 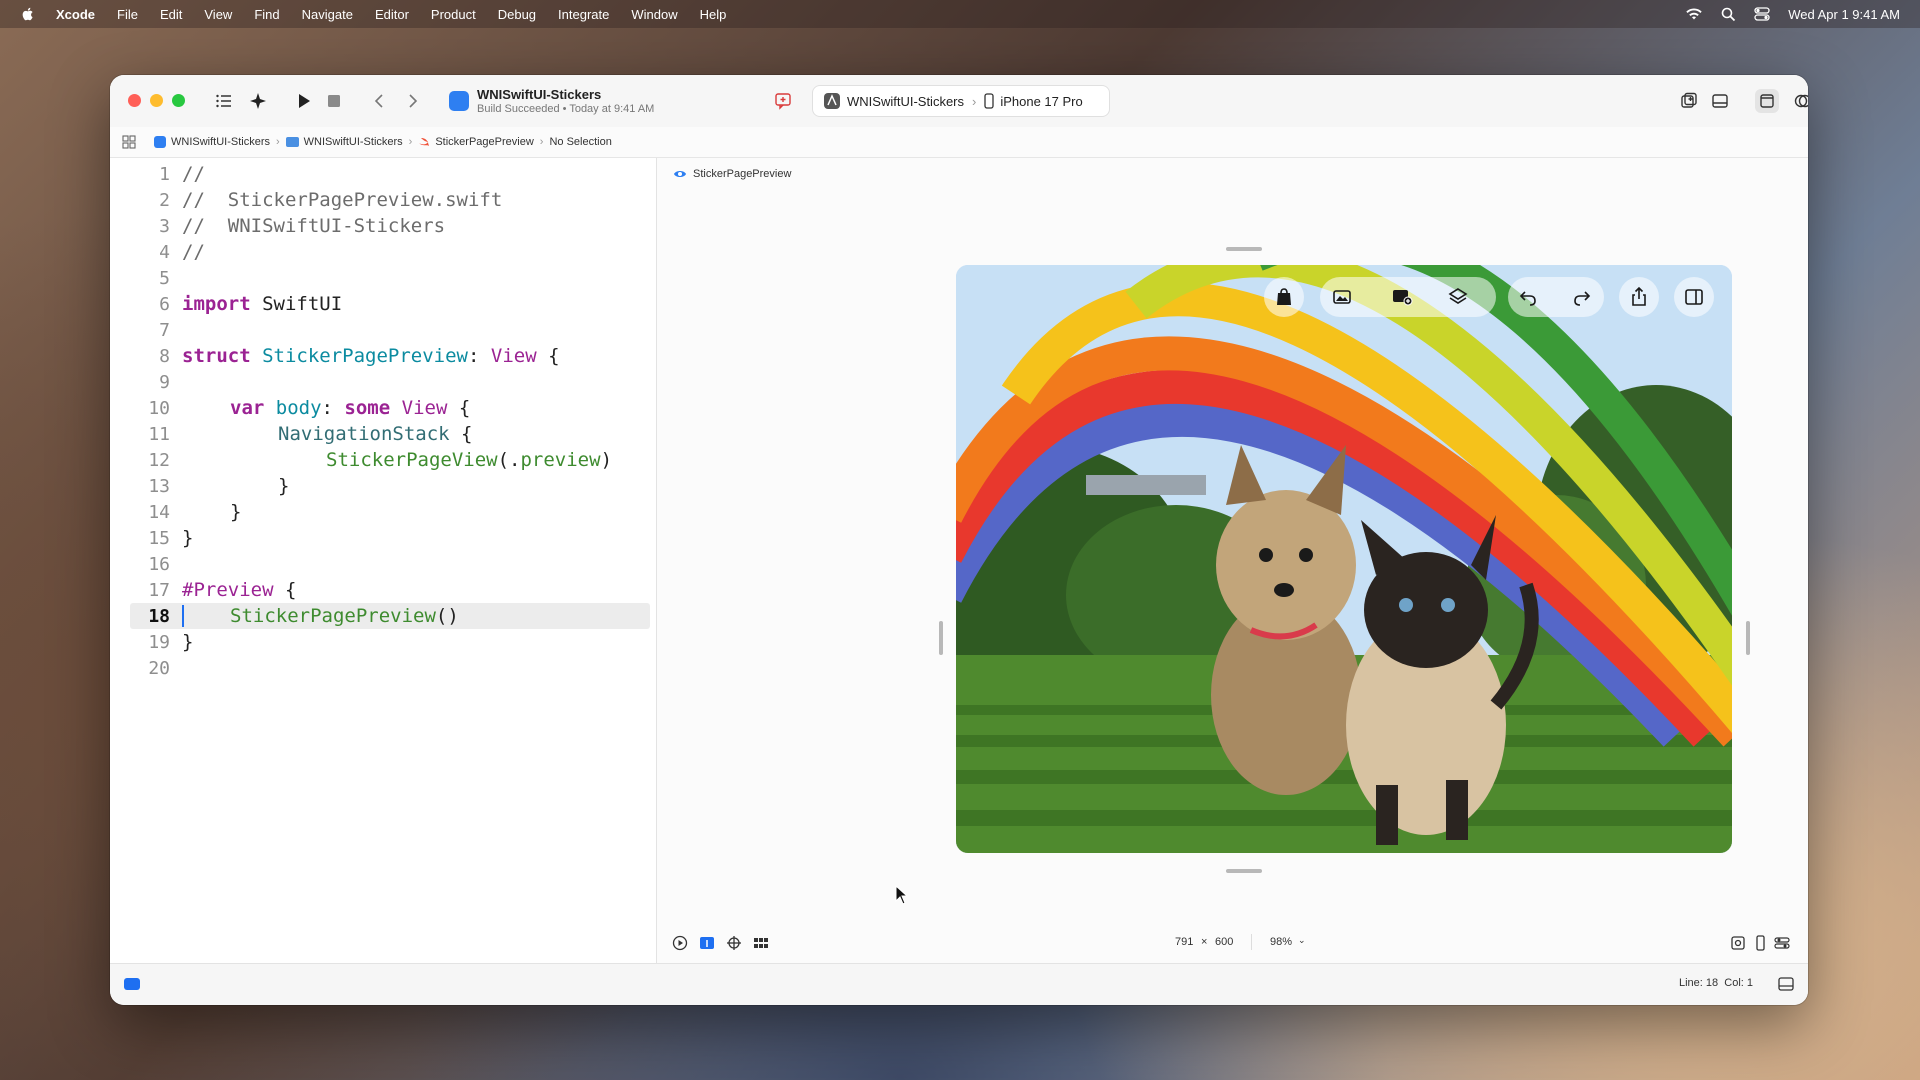 What do you see at coordinates (1738, 943) in the screenshot?
I see `zoom-to-fit-icon` at bounding box center [1738, 943].